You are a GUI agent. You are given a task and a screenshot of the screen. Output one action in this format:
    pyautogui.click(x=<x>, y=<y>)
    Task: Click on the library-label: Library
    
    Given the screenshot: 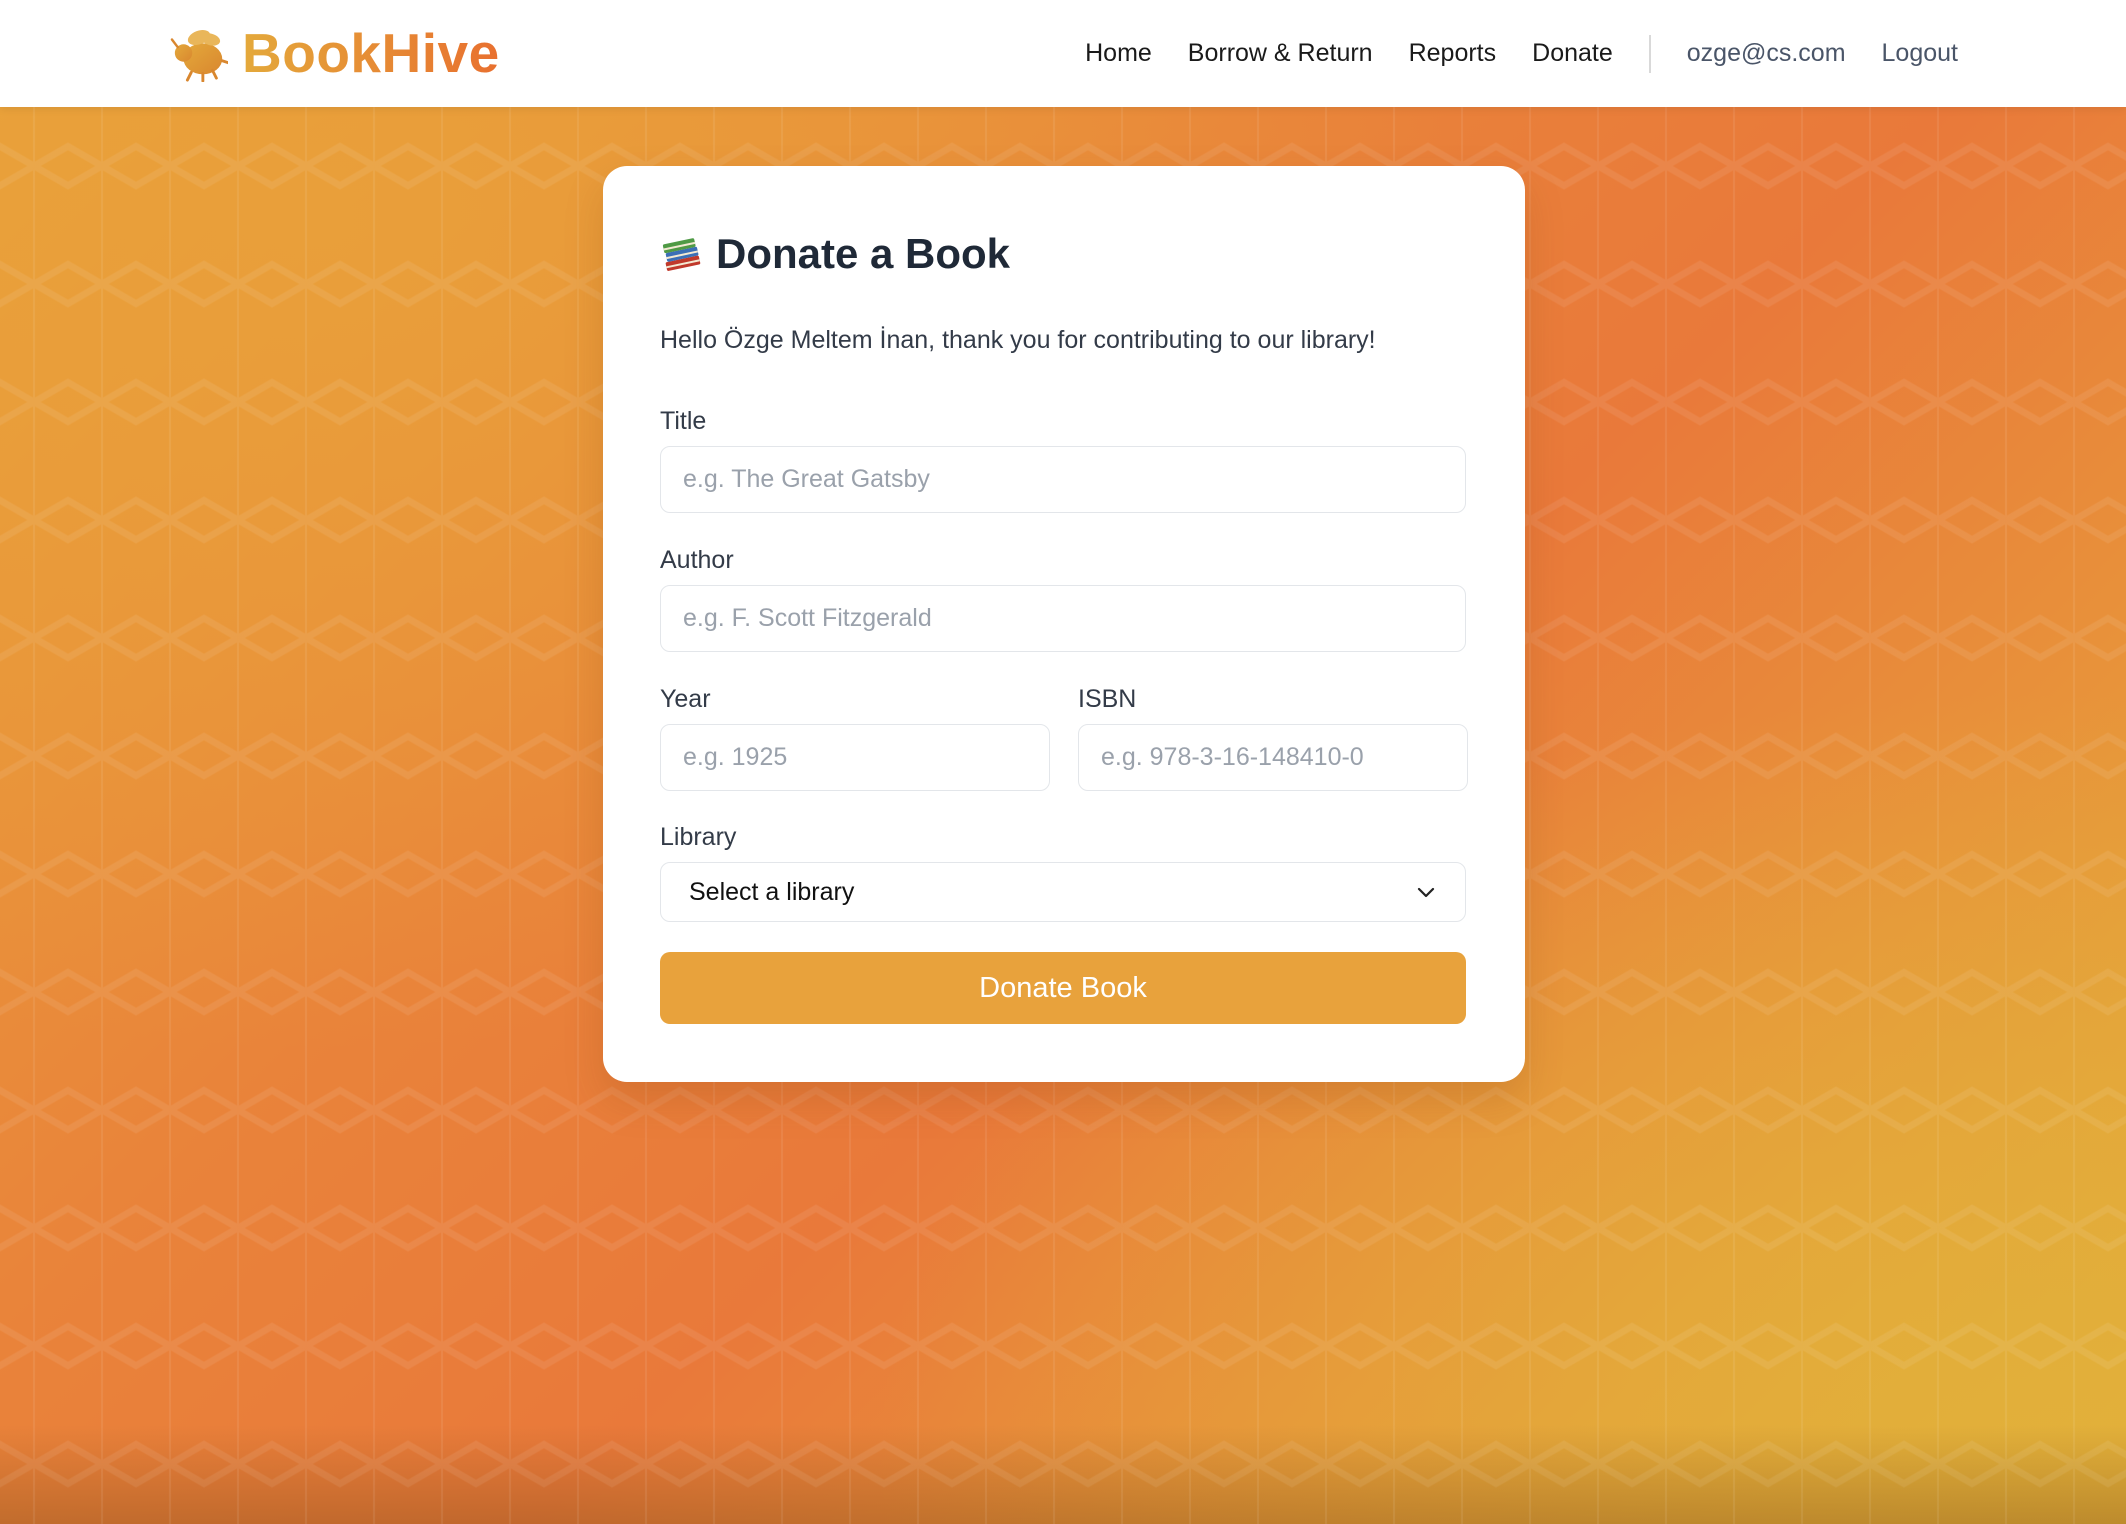 What is the action you would take?
    pyautogui.click(x=698, y=837)
    